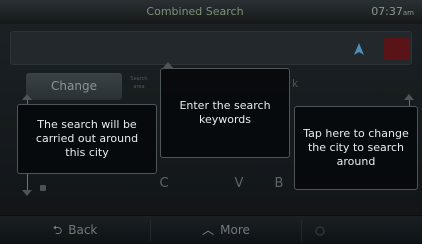 The image size is (422, 244). I want to click on tooltip-keywords-text: Enter the search keywords, so click(225, 112).